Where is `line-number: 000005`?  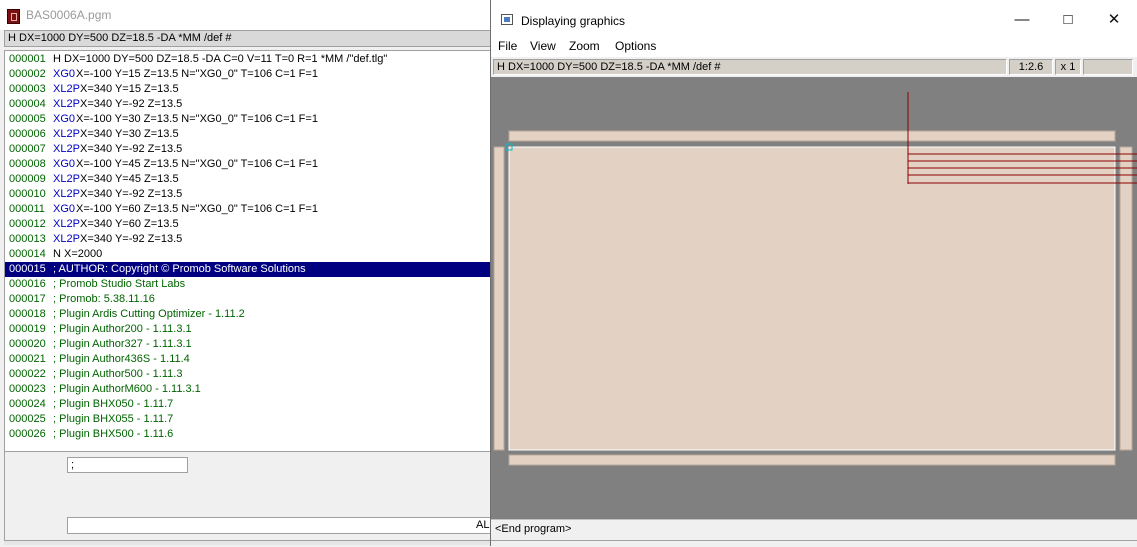
line-number: 000005 is located at coordinates (27, 119).